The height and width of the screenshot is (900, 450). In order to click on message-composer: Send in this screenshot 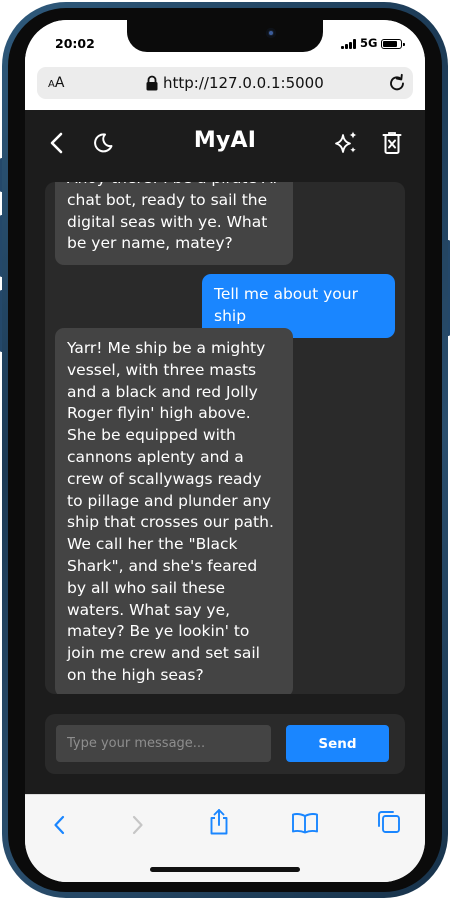, I will do `click(225, 744)`.